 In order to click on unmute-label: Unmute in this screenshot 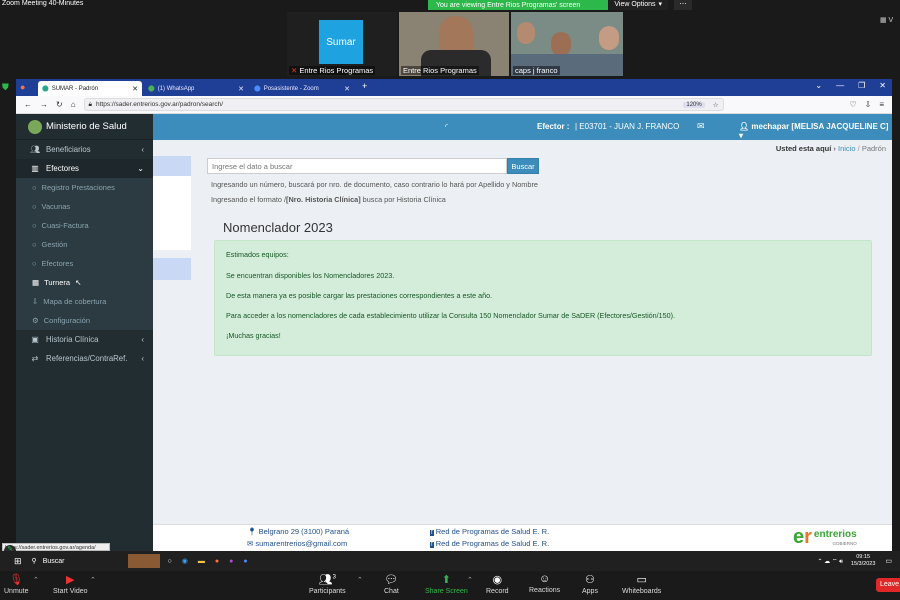, I will do `click(16, 591)`.